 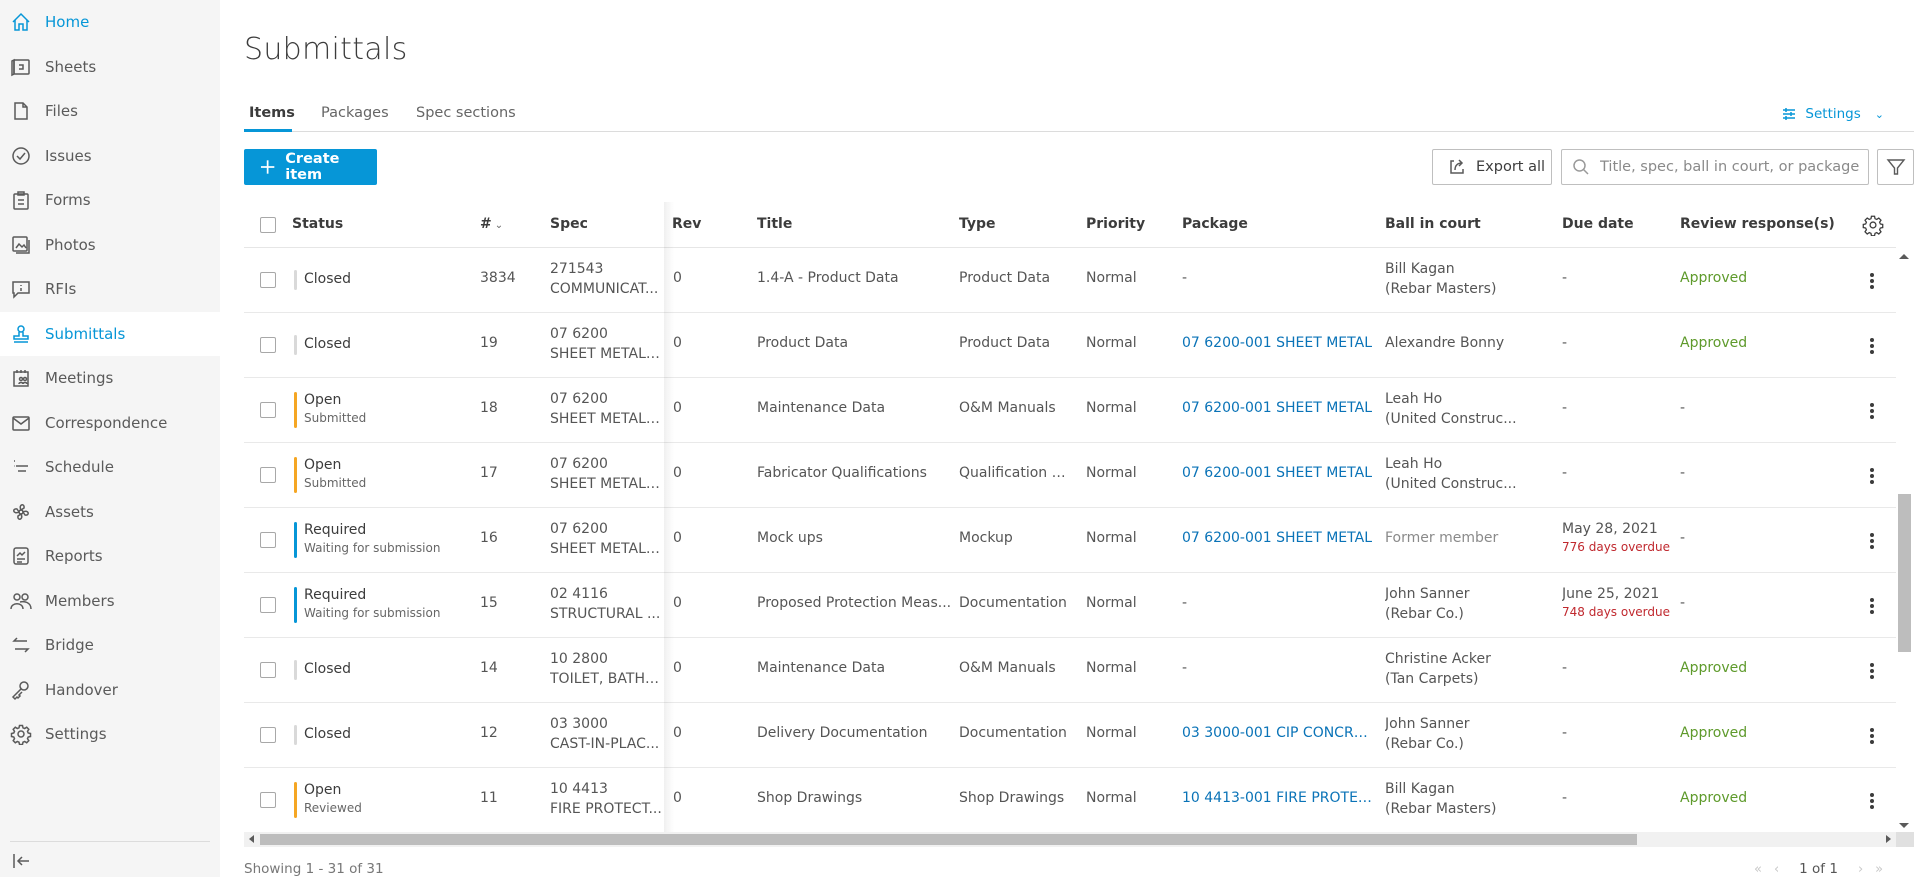 What do you see at coordinates (1895, 167) in the screenshot?
I see `filter-button` at bounding box center [1895, 167].